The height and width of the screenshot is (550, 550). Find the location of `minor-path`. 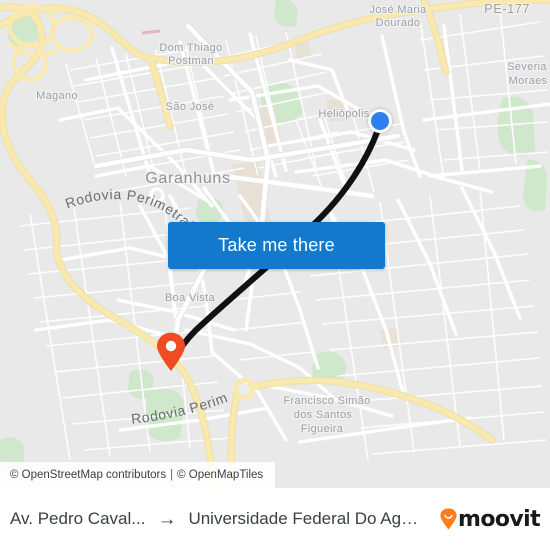

minor-path is located at coordinates (151, 32).